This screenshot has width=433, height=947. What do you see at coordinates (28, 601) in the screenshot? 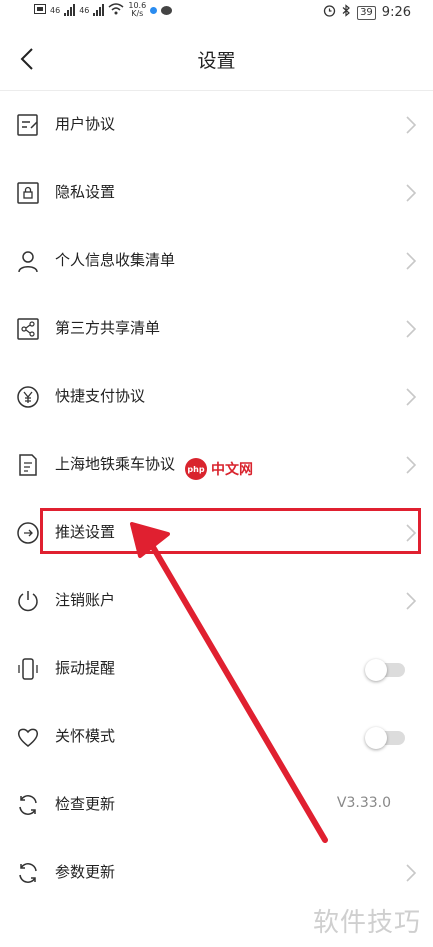
I see `power-icon` at bounding box center [28, 601].